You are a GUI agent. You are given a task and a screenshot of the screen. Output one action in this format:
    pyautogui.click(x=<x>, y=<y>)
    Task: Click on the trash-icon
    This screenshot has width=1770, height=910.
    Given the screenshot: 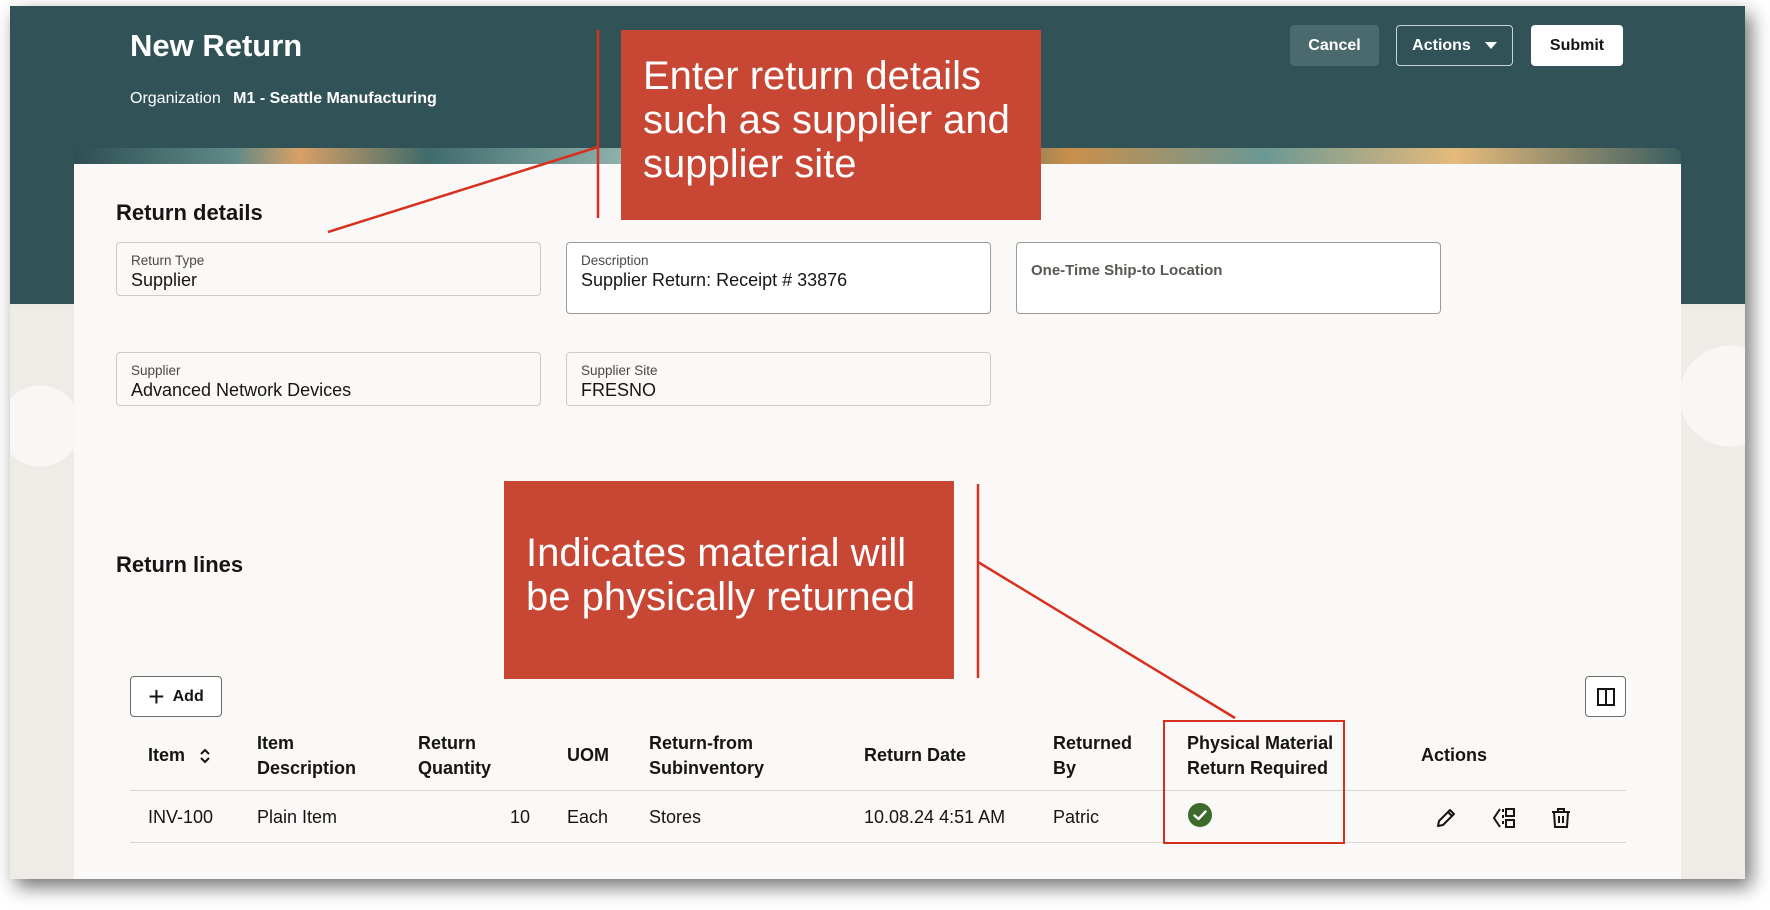 What is the action you would take?
    pyautogui.click(x=1561, y=818)
    